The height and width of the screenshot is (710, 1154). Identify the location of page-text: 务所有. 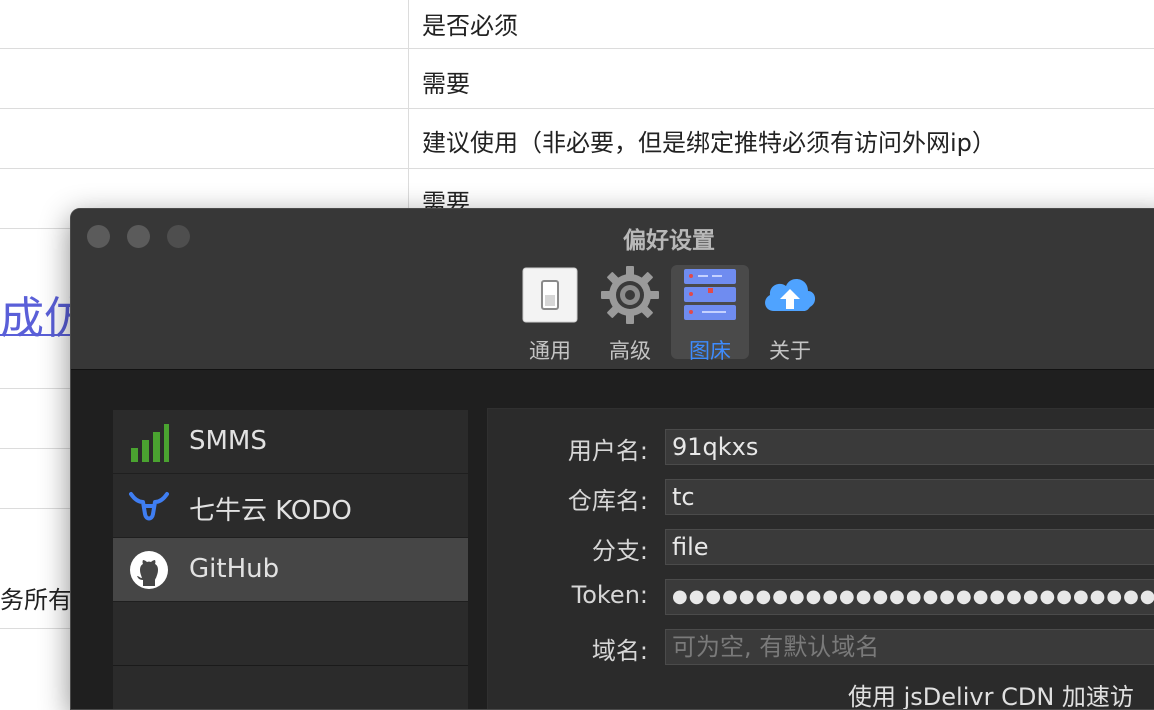
(35, 600).